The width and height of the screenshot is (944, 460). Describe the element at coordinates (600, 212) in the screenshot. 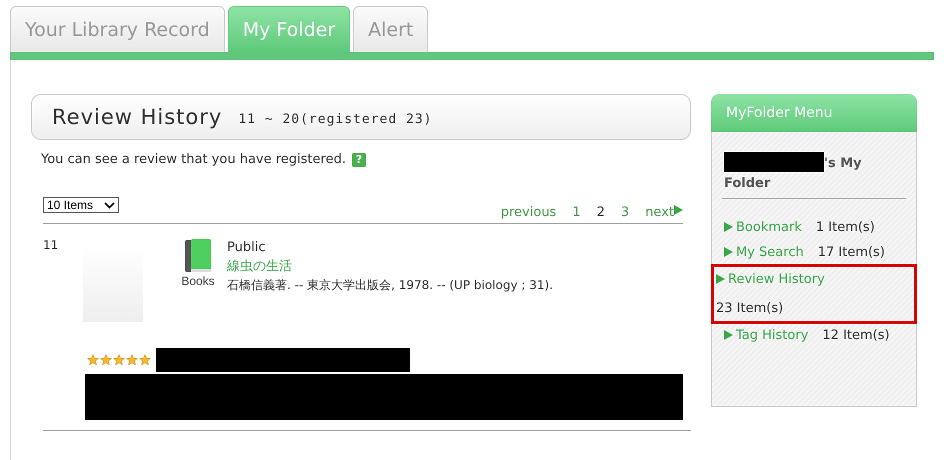

I see `page-link: 2` at that location.